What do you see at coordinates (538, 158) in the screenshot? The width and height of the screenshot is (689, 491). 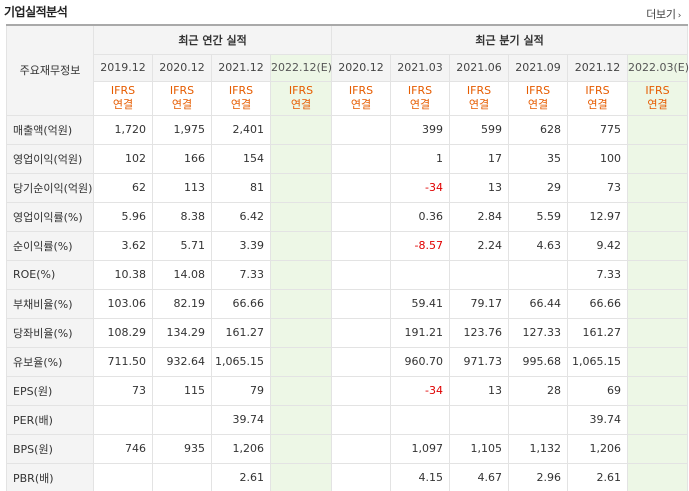 I see `table-cell: 35` at bounding box center [538, 158].